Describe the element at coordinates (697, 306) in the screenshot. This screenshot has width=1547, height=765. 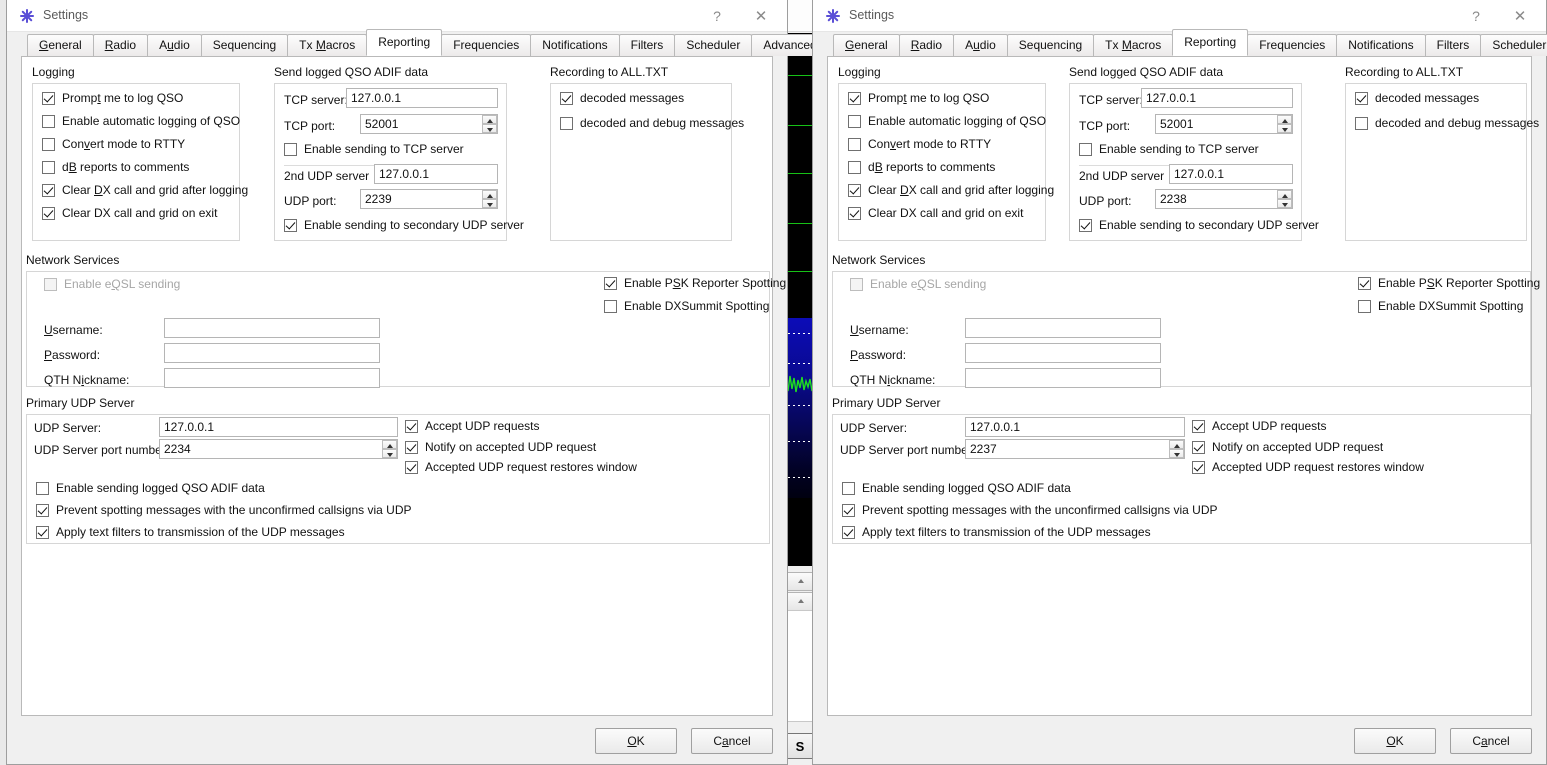
I see `checkbox-label: Enable DXSummit Spotting` at that location.